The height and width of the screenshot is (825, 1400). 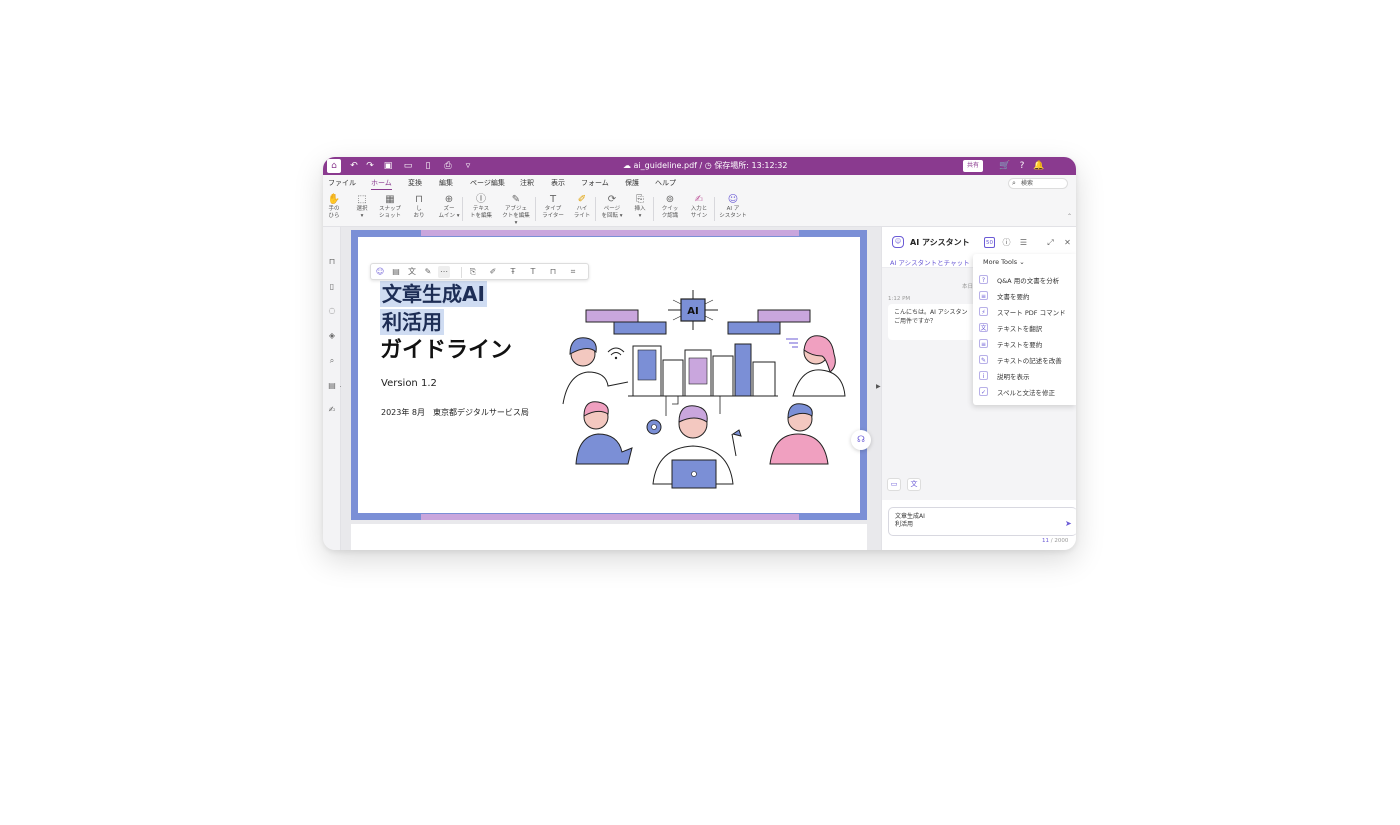 What do you see at coordinates (516, 210) in the screenshot?
I see `tool-edit-object: ✎ アブジェ クトを編集 ▾` at bounding box center [516, 210].